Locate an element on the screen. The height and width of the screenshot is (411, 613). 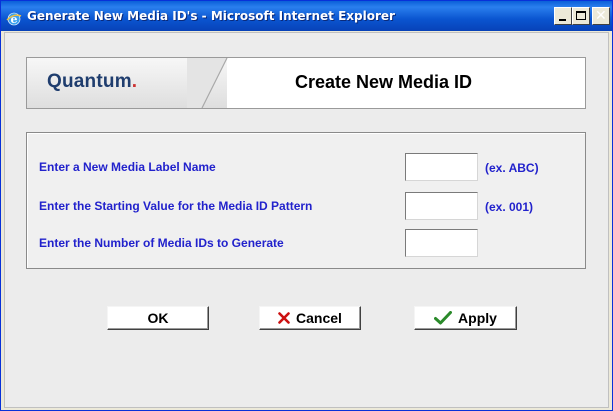
page-title: Create New Media ID is located at coordinates (384, 82).